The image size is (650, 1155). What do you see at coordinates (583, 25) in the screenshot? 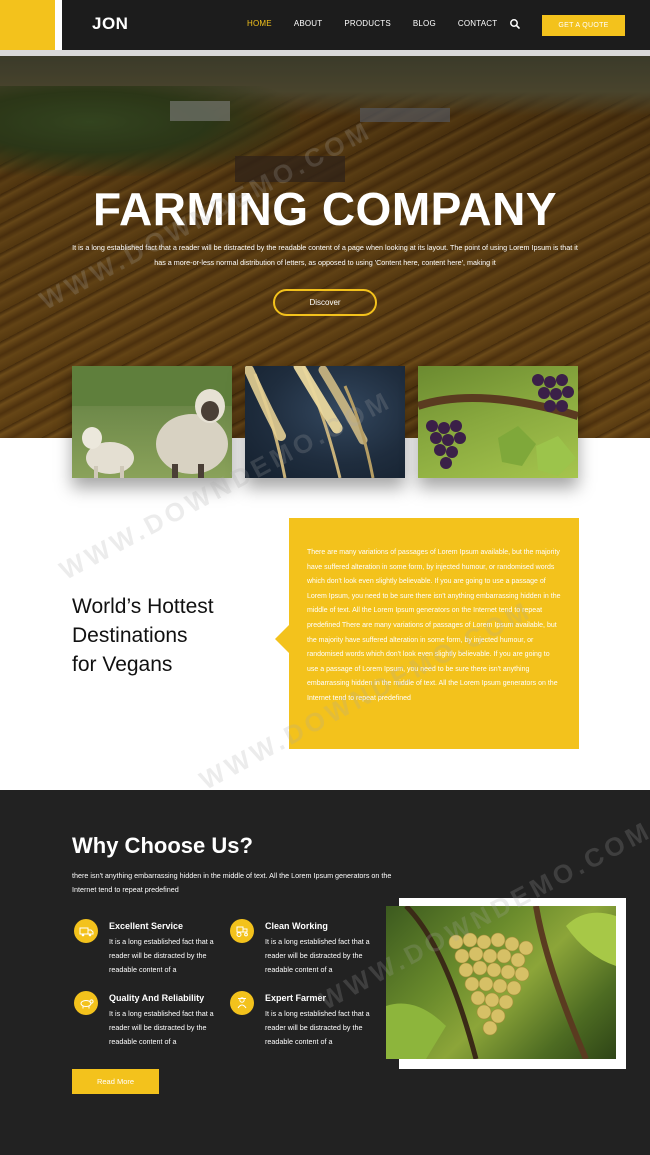
I see `get-a-quote-button: GET A QUOTE` at bounding box center [583, 25].